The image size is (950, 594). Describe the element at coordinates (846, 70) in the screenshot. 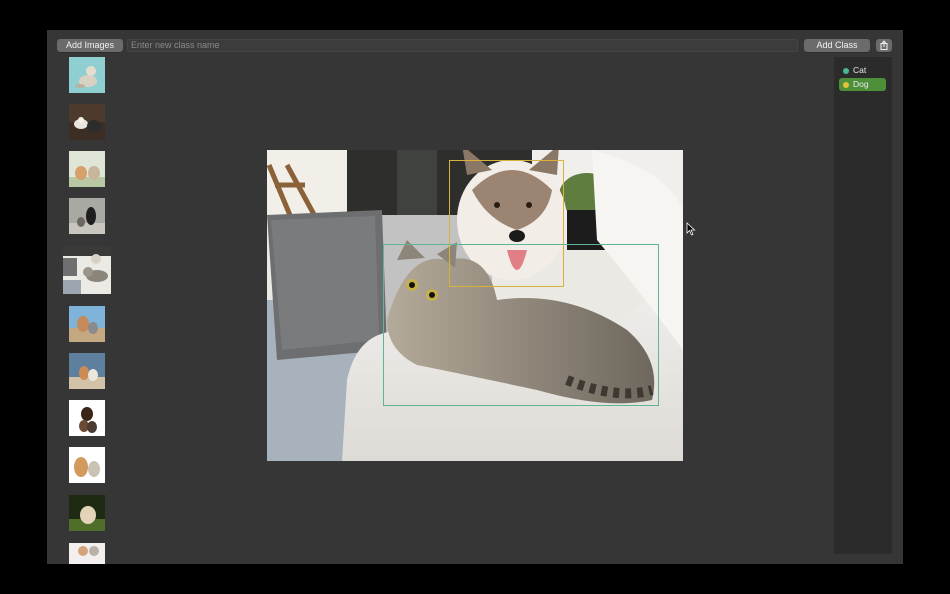

I see `cat-color-dot` at that location.